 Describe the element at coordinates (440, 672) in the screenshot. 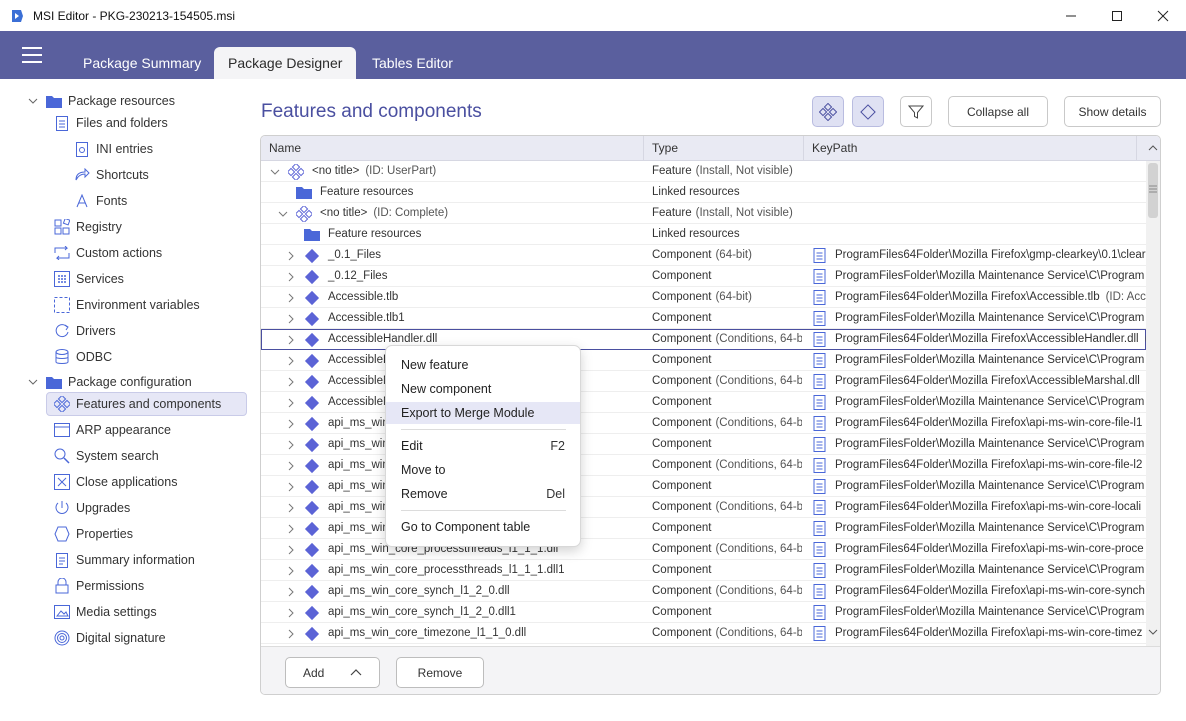

I see `remove-button: Remove` at that location.